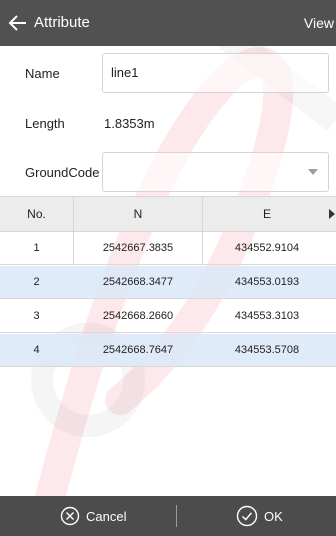 This screenshot has width=336, height=536. Describe the element at coordinates (18, 23) in the screenshot. I see `back-arrow-icon` at that location.